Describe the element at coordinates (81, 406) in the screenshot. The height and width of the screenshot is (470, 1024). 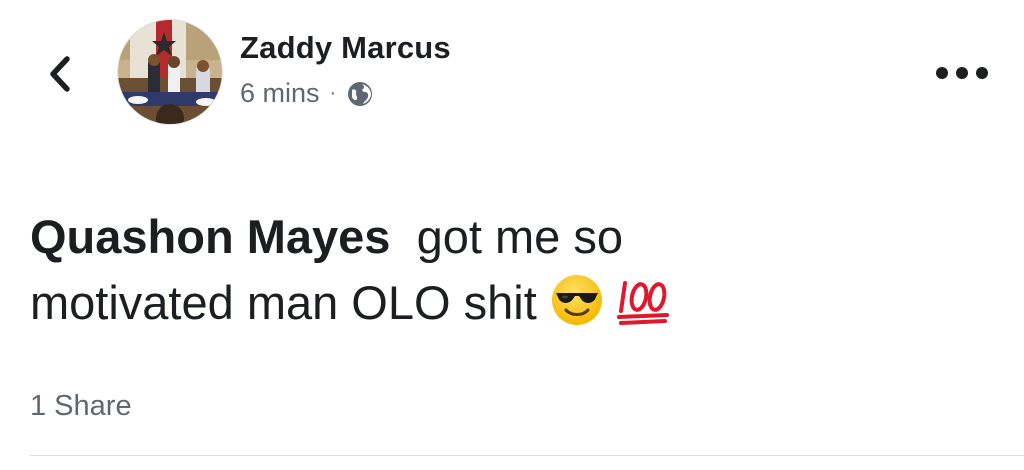
I see `share-count: 1 Share` at that location.